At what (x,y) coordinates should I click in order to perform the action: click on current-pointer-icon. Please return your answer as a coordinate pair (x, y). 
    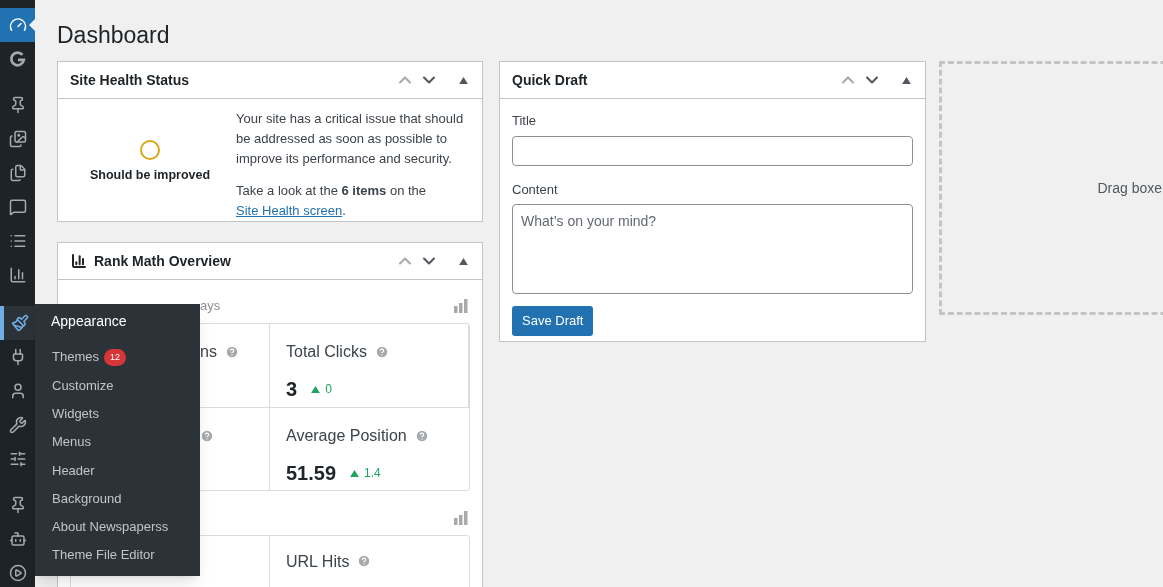
    Looking at the image, I should click on (32, 25).